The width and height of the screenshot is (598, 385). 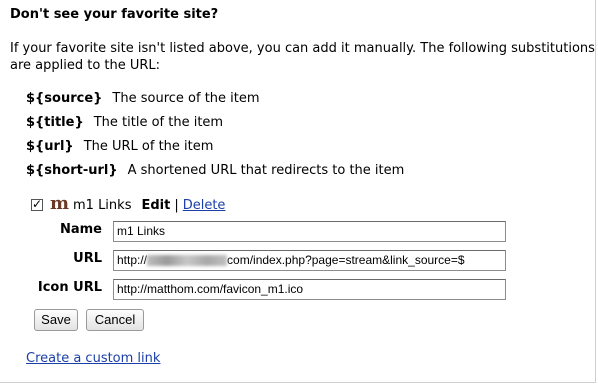 What do you see at coordinates (346, 260) in the screenshot?
I see `url-suffix: com/index.php?page=stream&link_source=$` at bounding box center [346, 260].